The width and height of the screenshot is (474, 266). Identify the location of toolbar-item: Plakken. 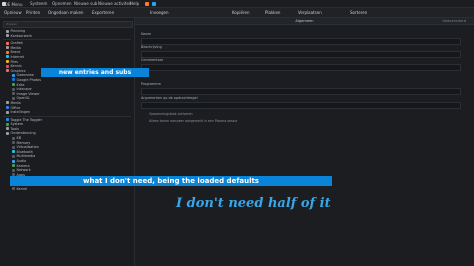
(272, 12).